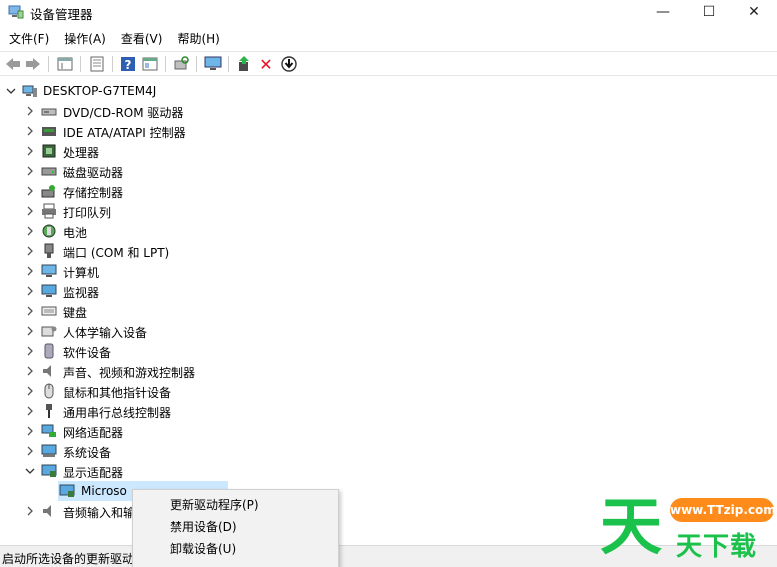 This screenshot has height=567, width=777. I want to click on dvd-drive-icon, so click(49, 112).